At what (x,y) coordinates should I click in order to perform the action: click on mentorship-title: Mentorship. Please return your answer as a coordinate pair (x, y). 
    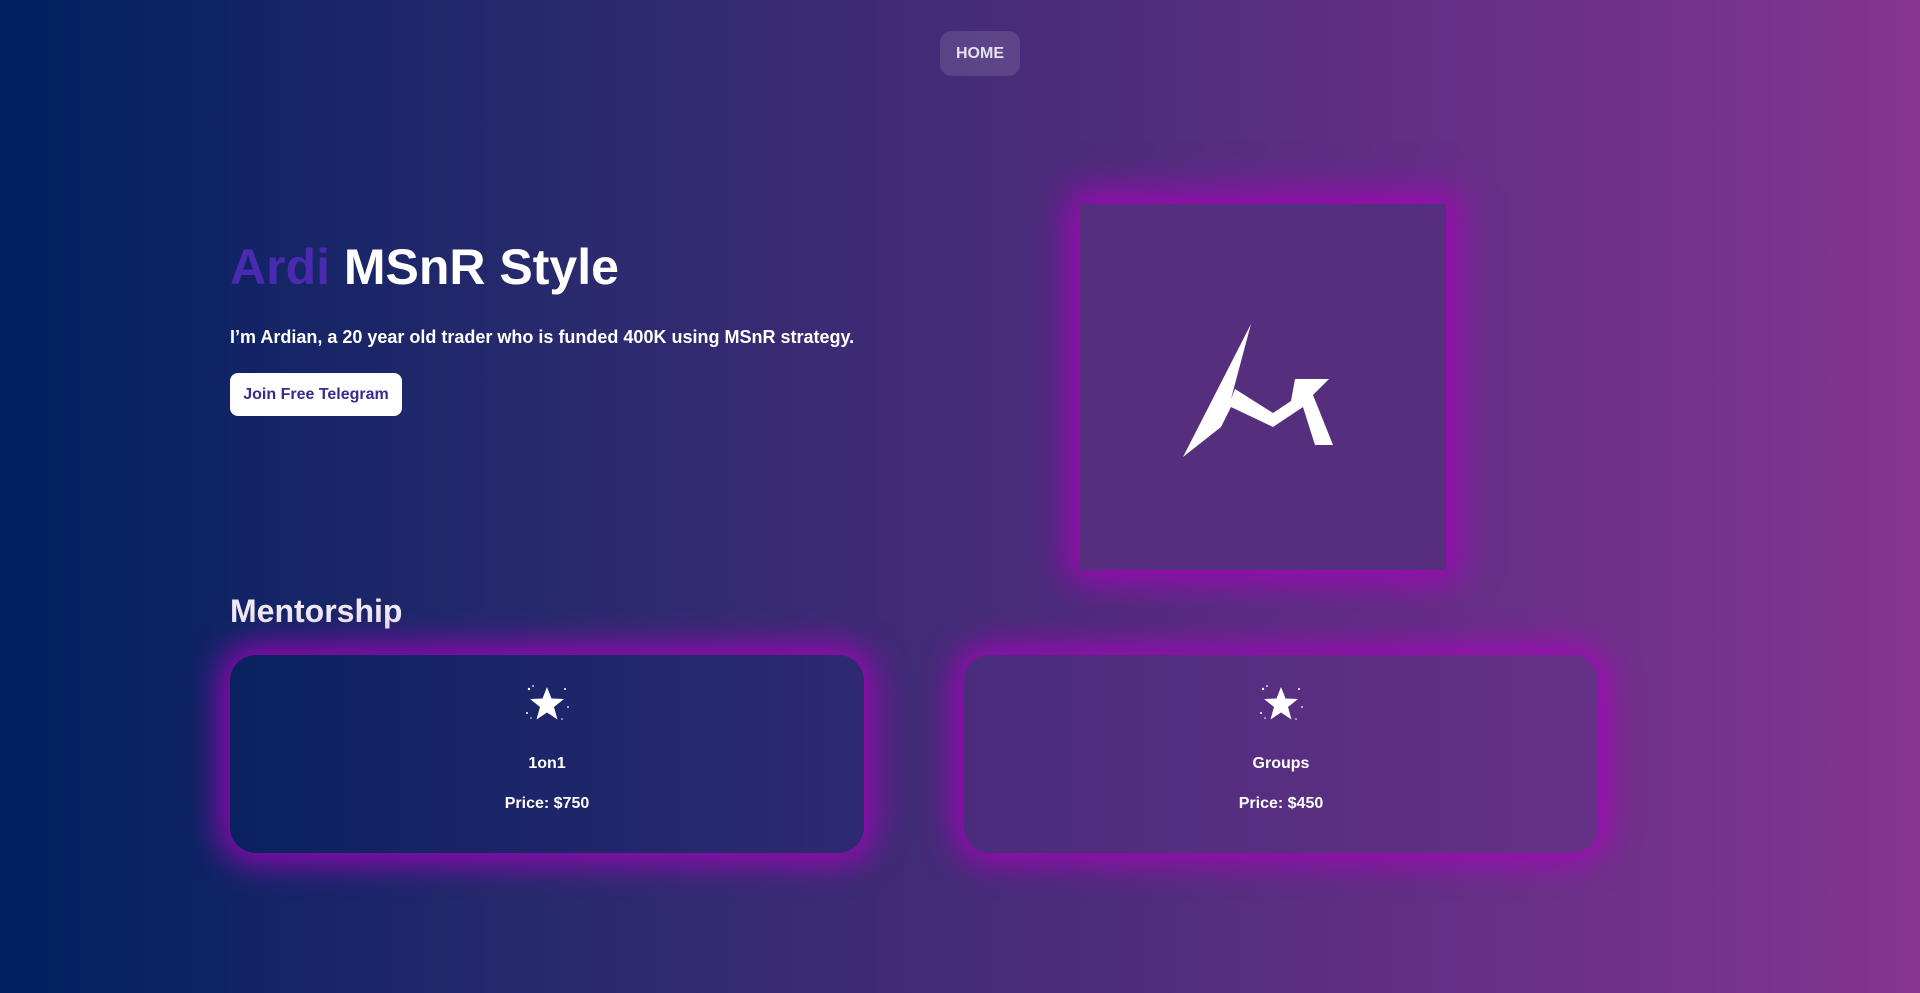
    Looking at the image, I should click on (316, 611).